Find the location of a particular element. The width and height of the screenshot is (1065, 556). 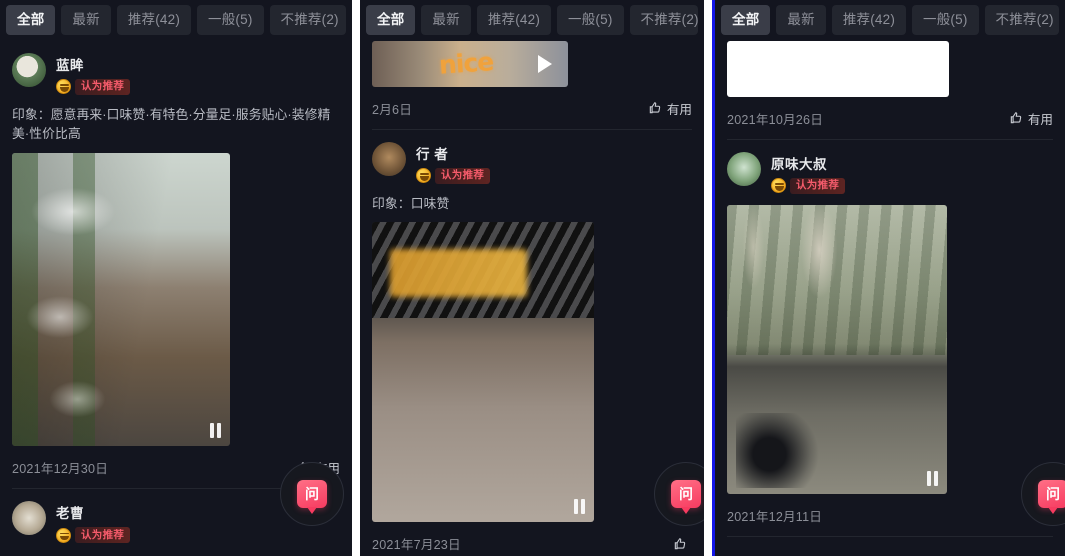

review-footer: 2月6日 有用 is located at coordinates (532, 108).